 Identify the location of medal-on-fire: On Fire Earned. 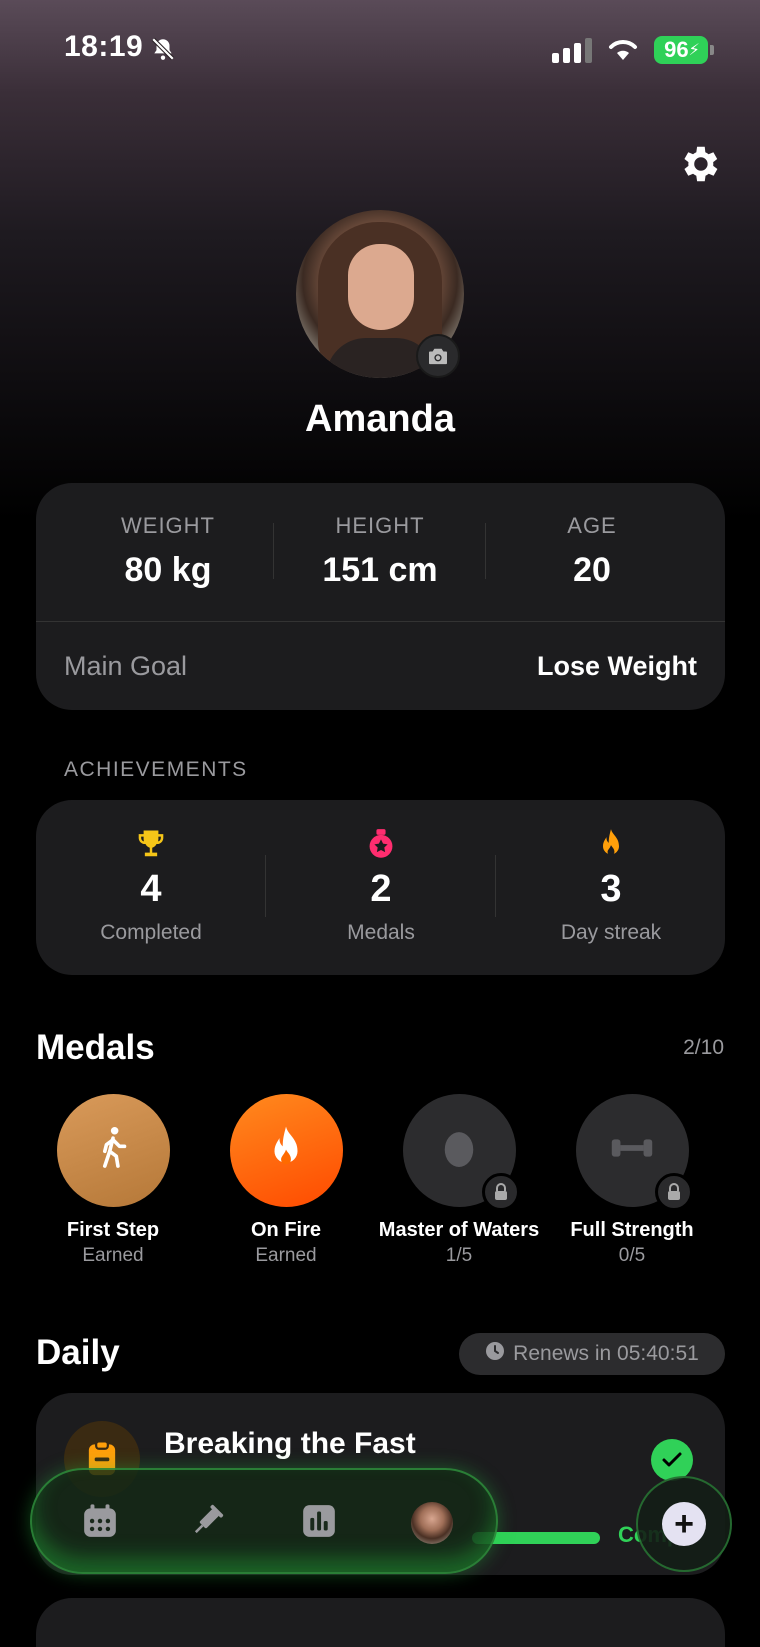
(286, 1180).